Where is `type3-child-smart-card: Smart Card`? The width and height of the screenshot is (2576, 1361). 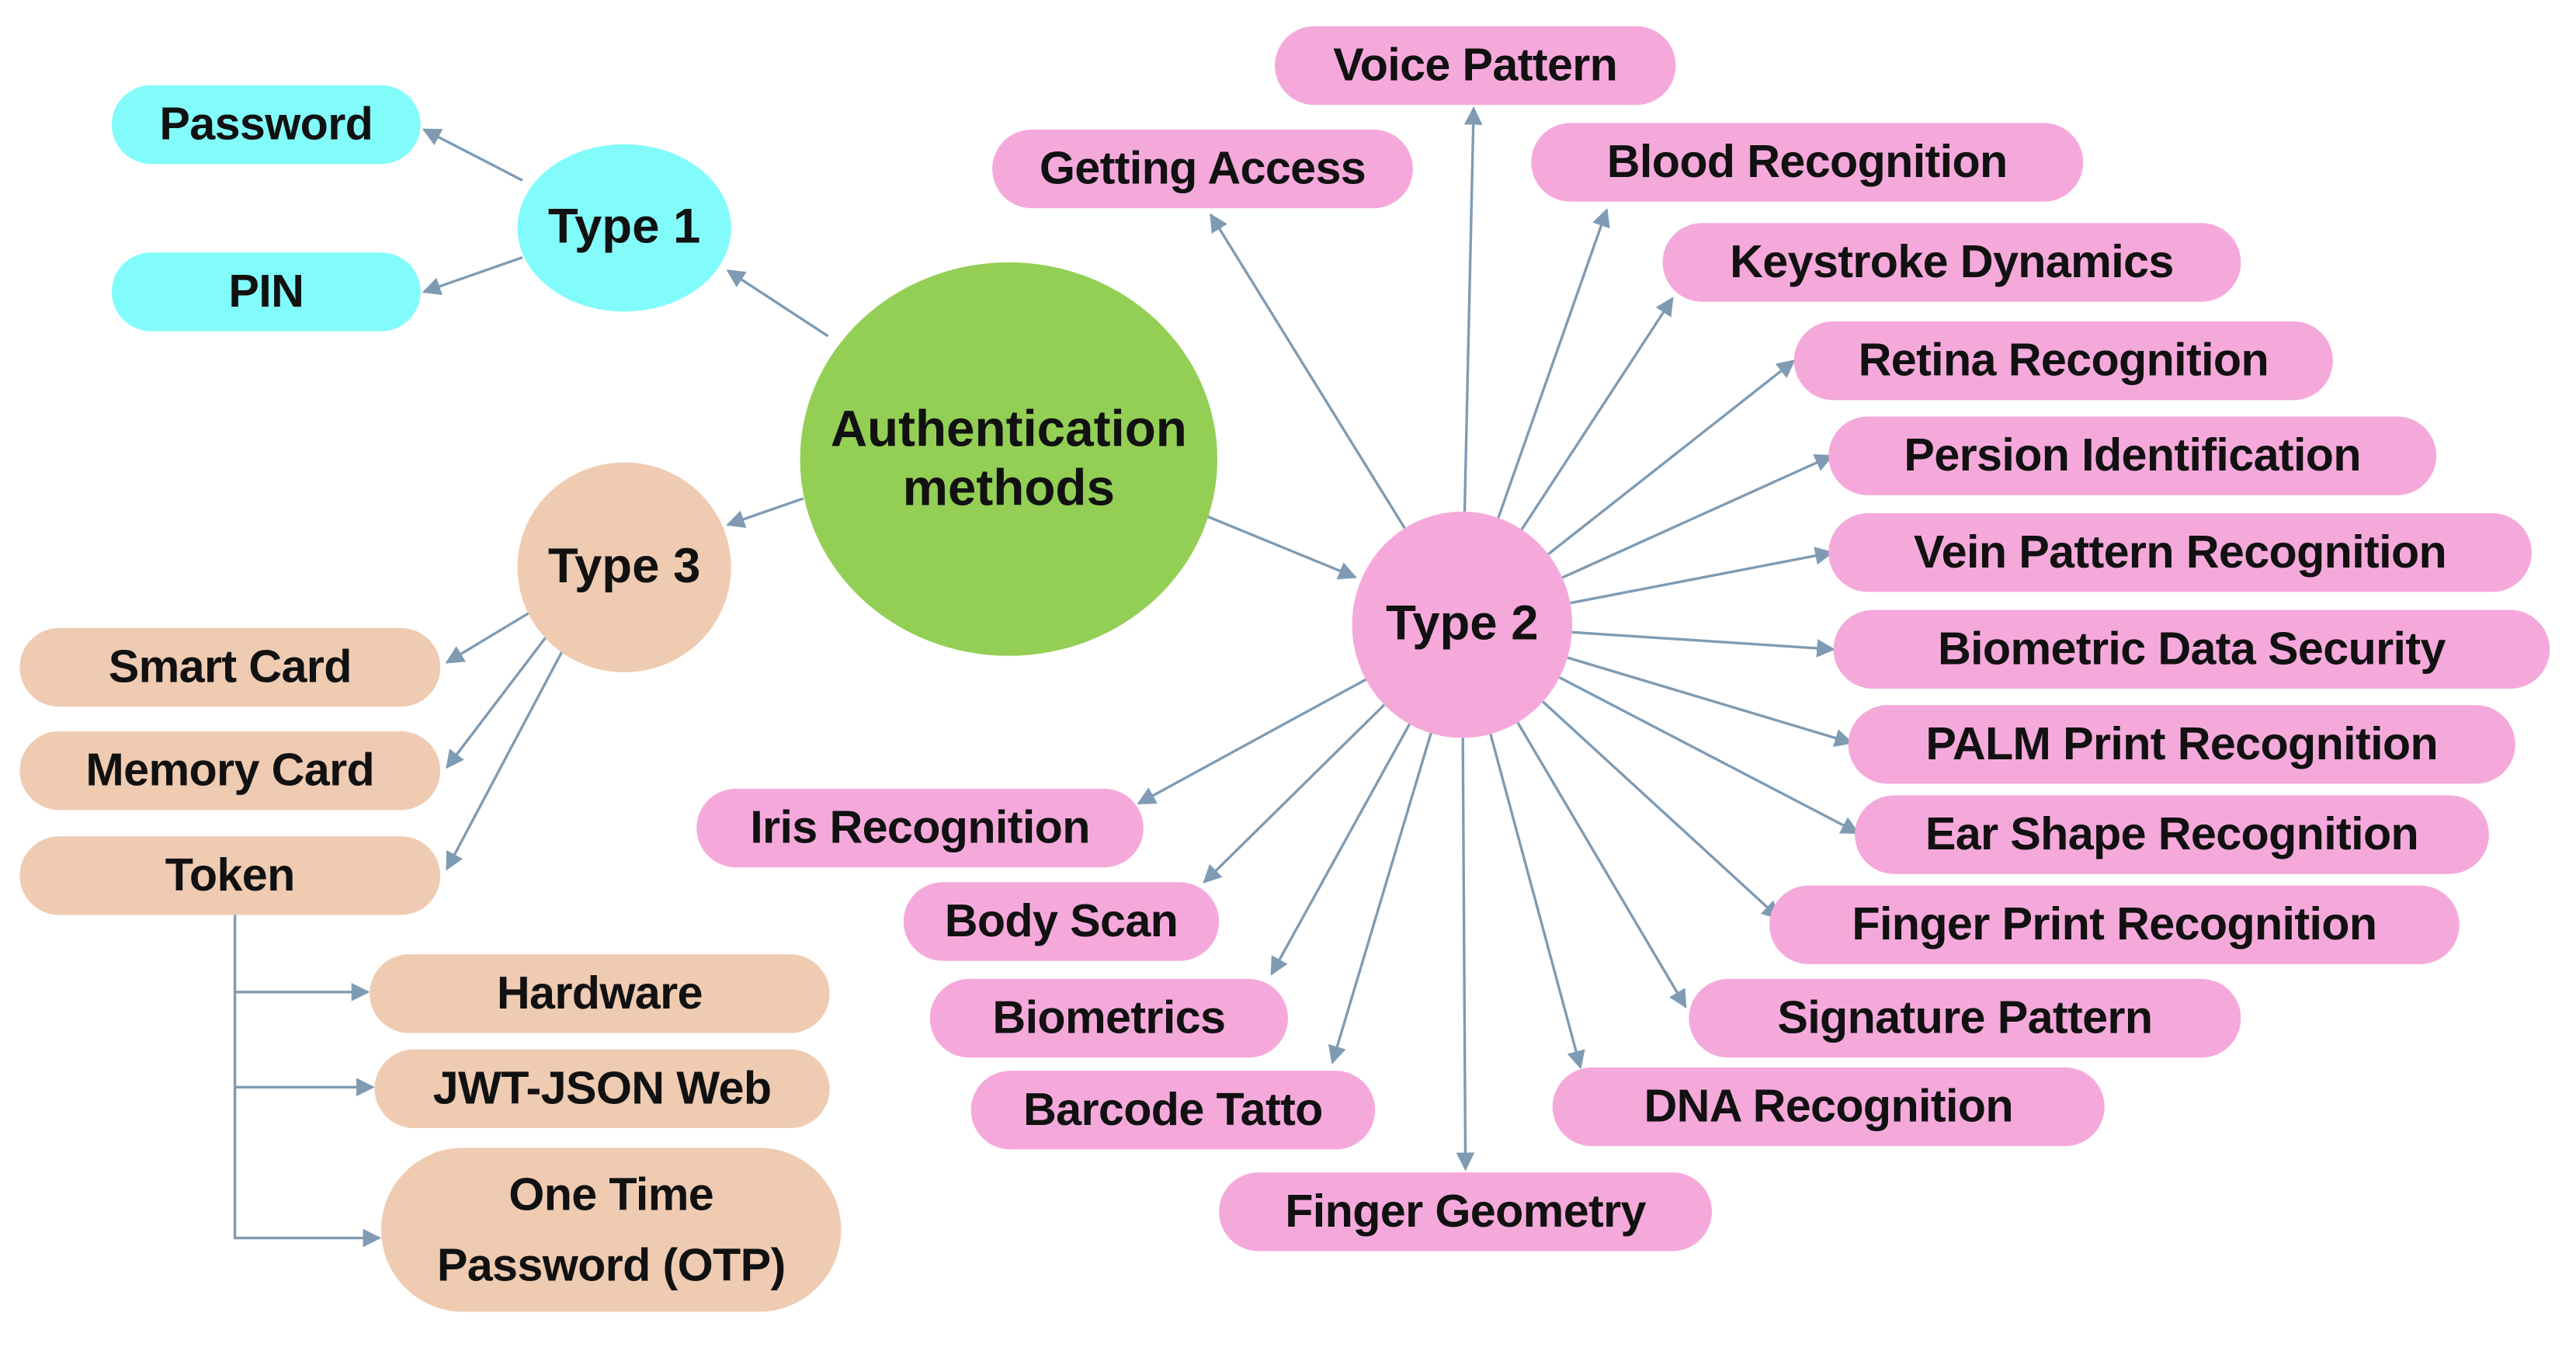 type3-child-smart-card: Smart Card is located at coordinates (230, 667).